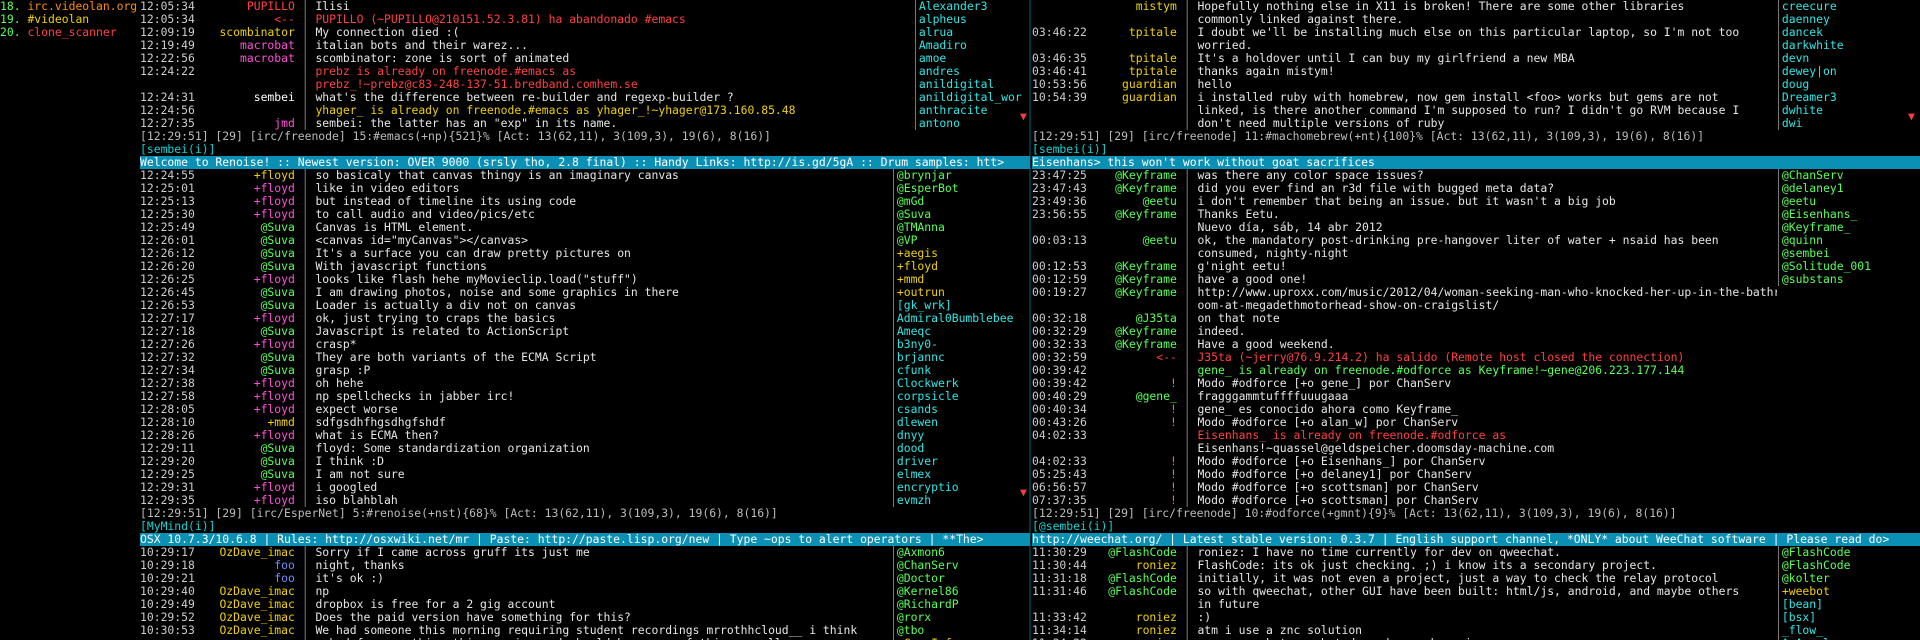 This screenshot has width=1920, height=640. I want to click on nicklist-item: │dwhite, so click(1847, 110).